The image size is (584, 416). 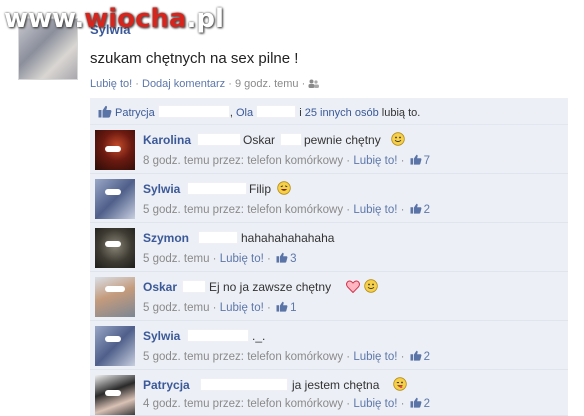 I want to click on mention-link: Oskar, so click(x=259, y=140).